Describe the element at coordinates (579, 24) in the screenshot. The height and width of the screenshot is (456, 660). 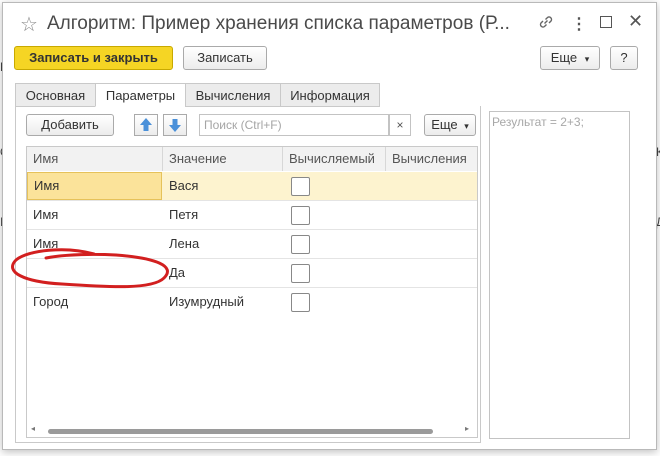
I see `more-vert-icon: ⋮` at that location.